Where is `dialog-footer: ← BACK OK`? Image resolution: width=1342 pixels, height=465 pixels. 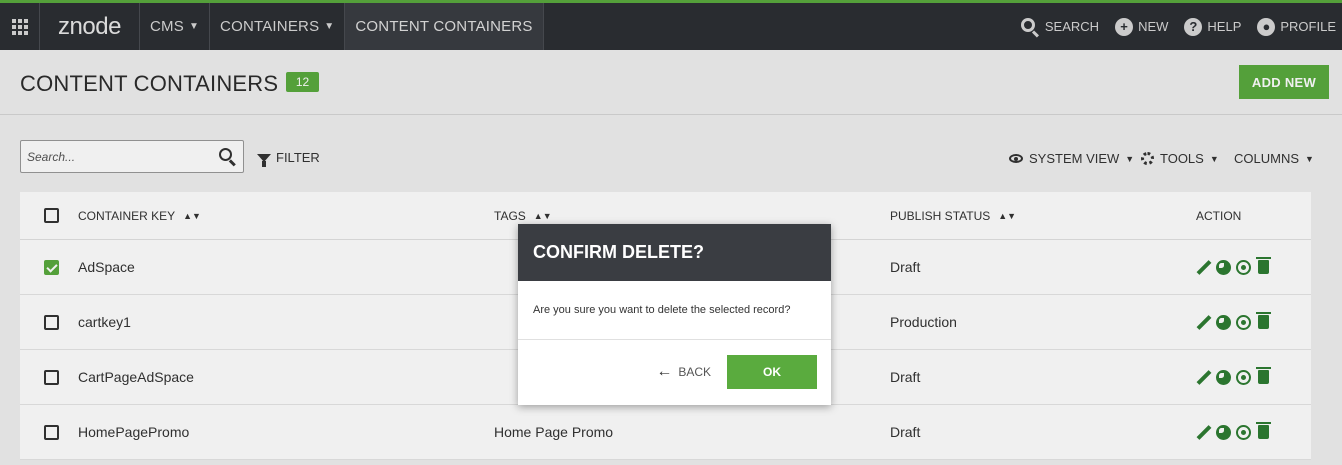
dialog-footer: ← BACK OK is located at coordinates (674, 372).